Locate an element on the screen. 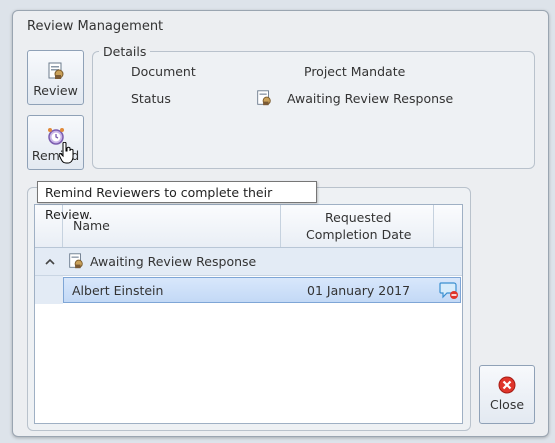 The image size is (555, 443). row-name: Albert Einstein is located at coordinates (118, 290).